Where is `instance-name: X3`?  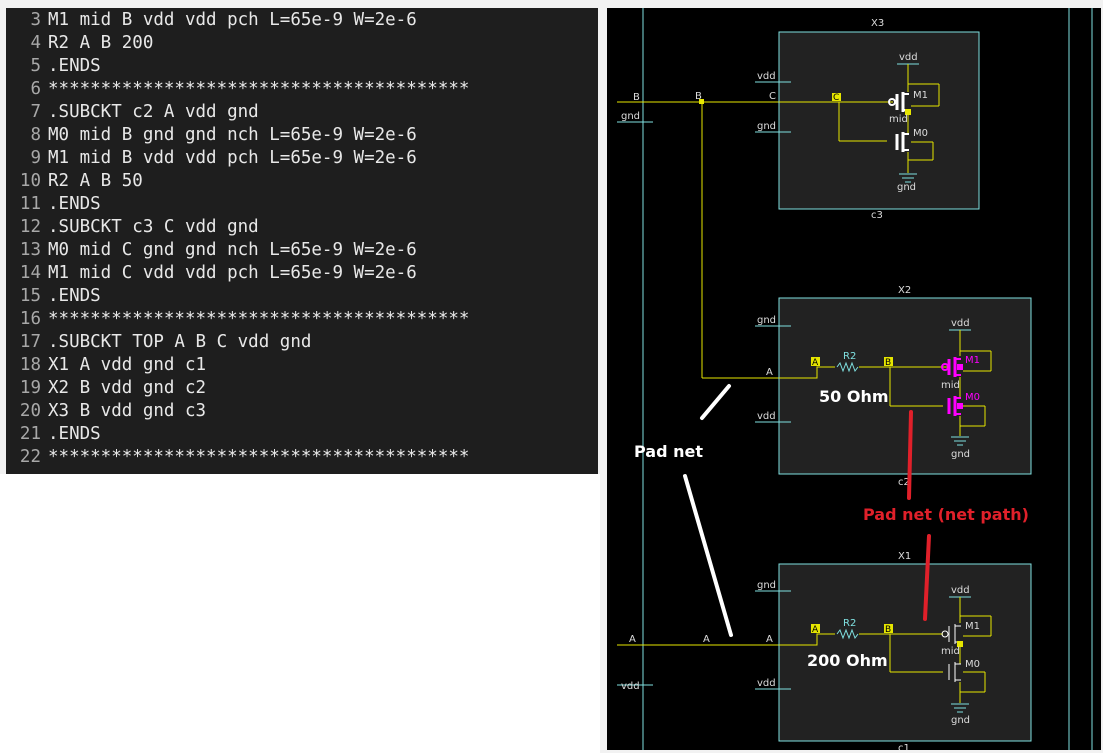
instance-name: X3 is located at coordinates (877, 23).